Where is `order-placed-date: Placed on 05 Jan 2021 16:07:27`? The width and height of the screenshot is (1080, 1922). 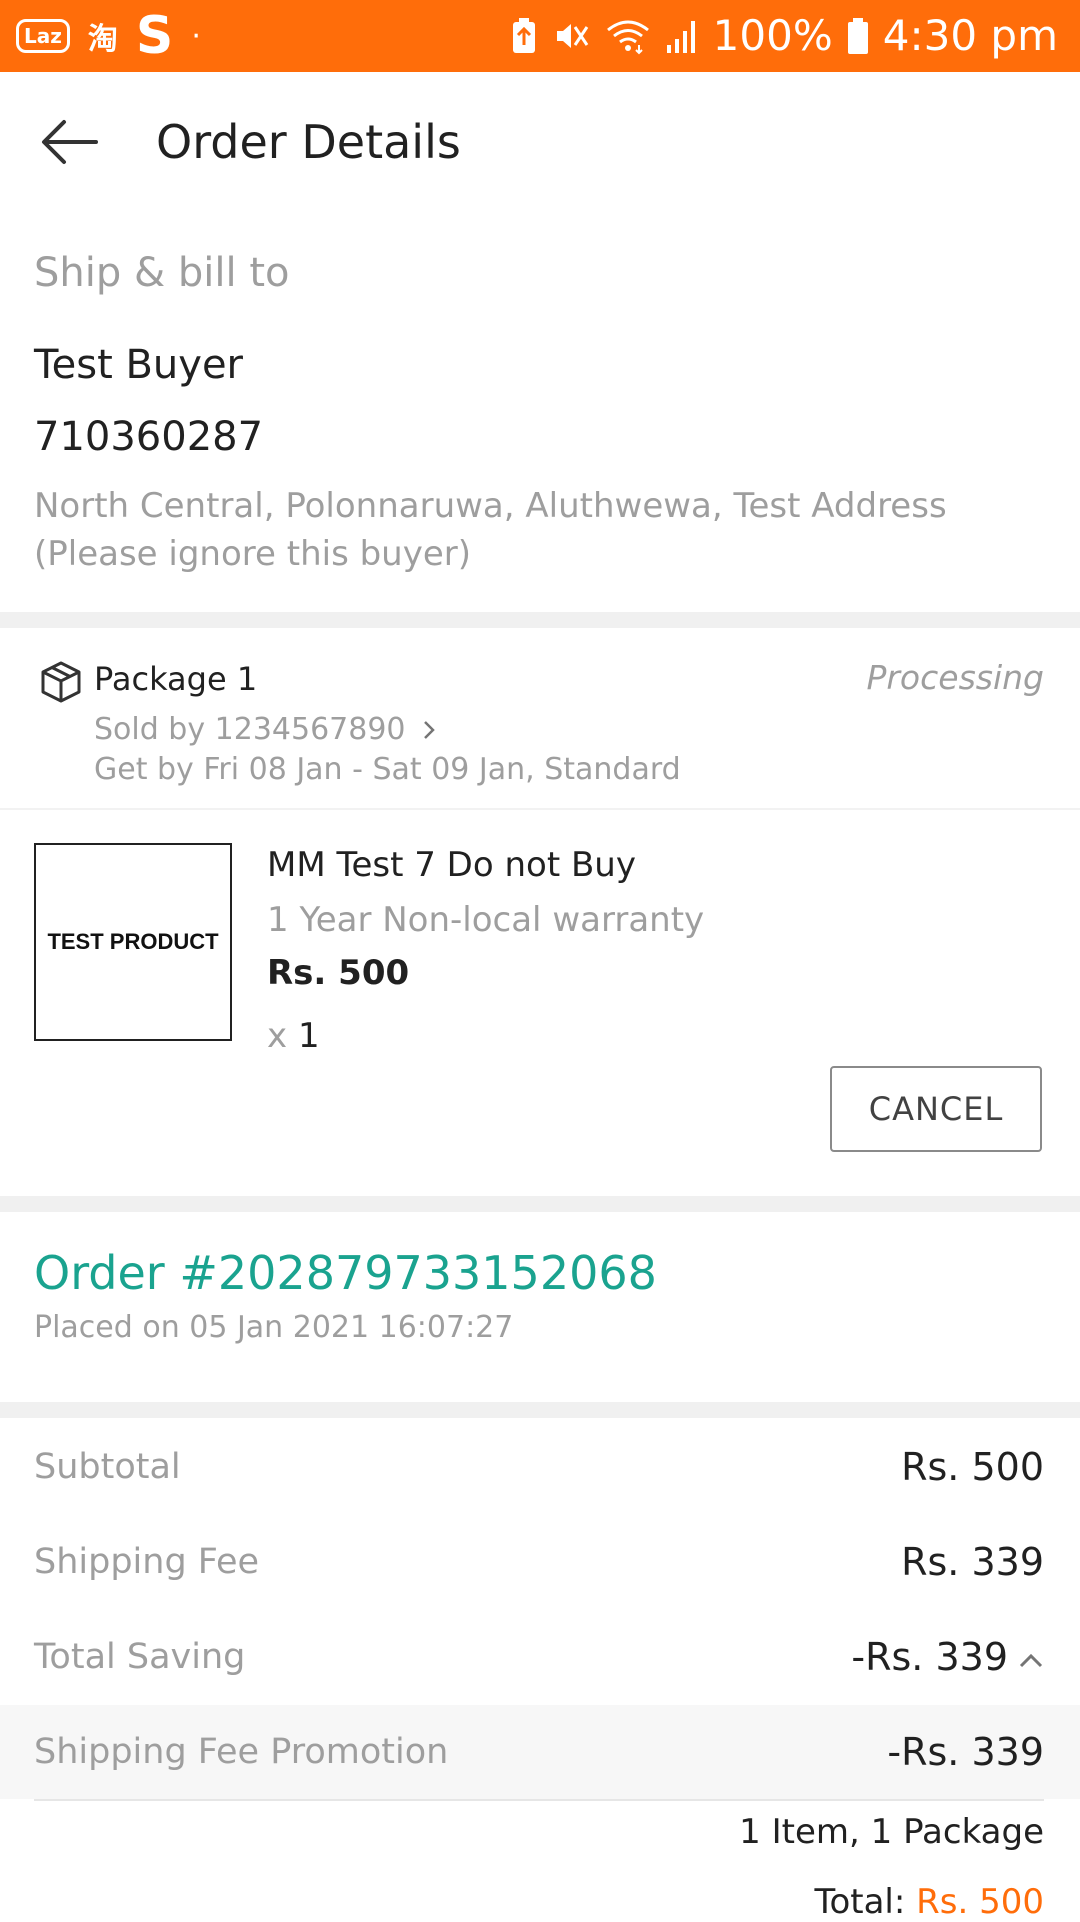
order-placed-date: Placed on 05 Jan 2021 16:07:27 is located at coordinates (274, 1327).